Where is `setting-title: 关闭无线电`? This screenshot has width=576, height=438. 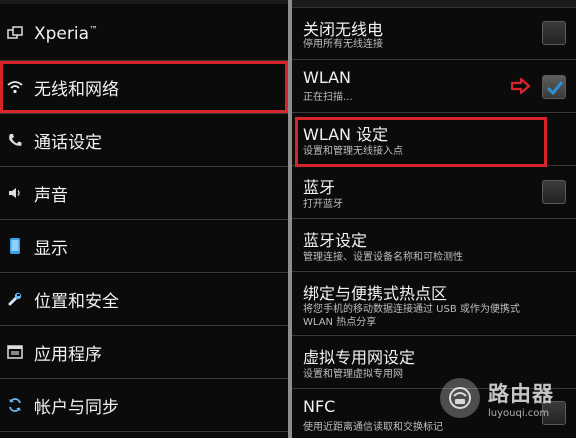 setting-title: 关闭无线电 is located at coordinates (343, 29).